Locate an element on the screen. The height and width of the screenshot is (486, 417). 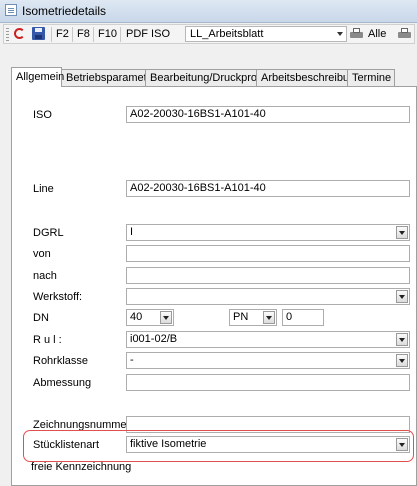
pn-label: PN is located at coordinates (241, 317).